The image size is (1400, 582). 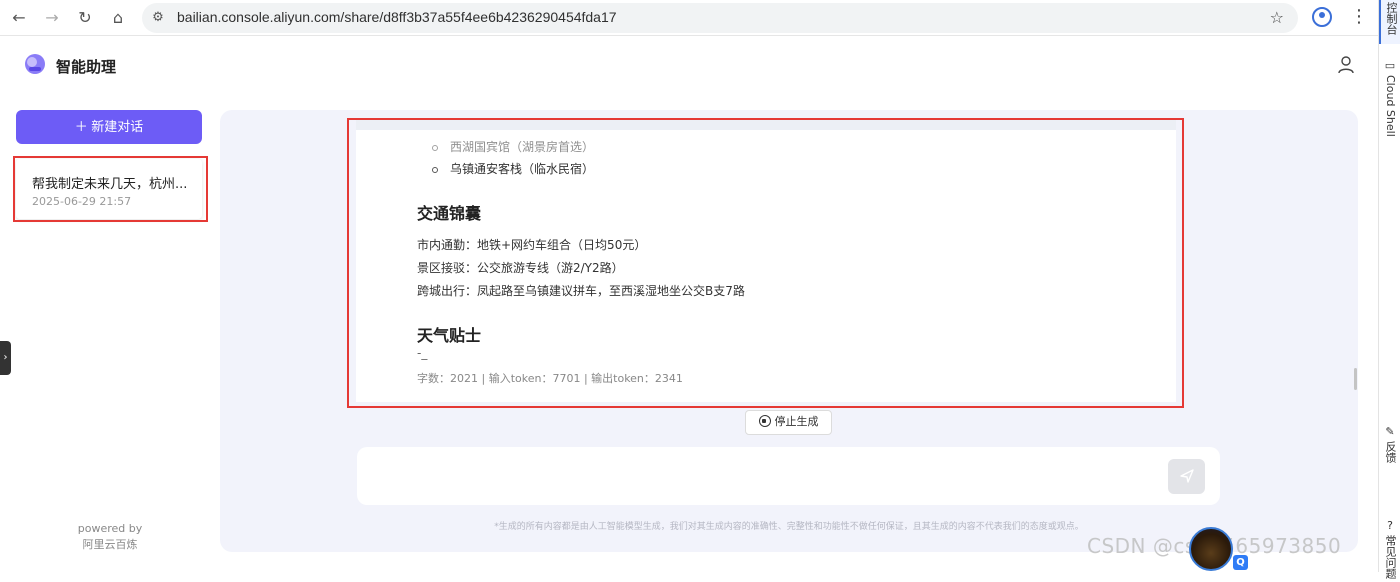 I want to click on feedback-tab: ✎ 反馈, so click(x=1389, y=450).